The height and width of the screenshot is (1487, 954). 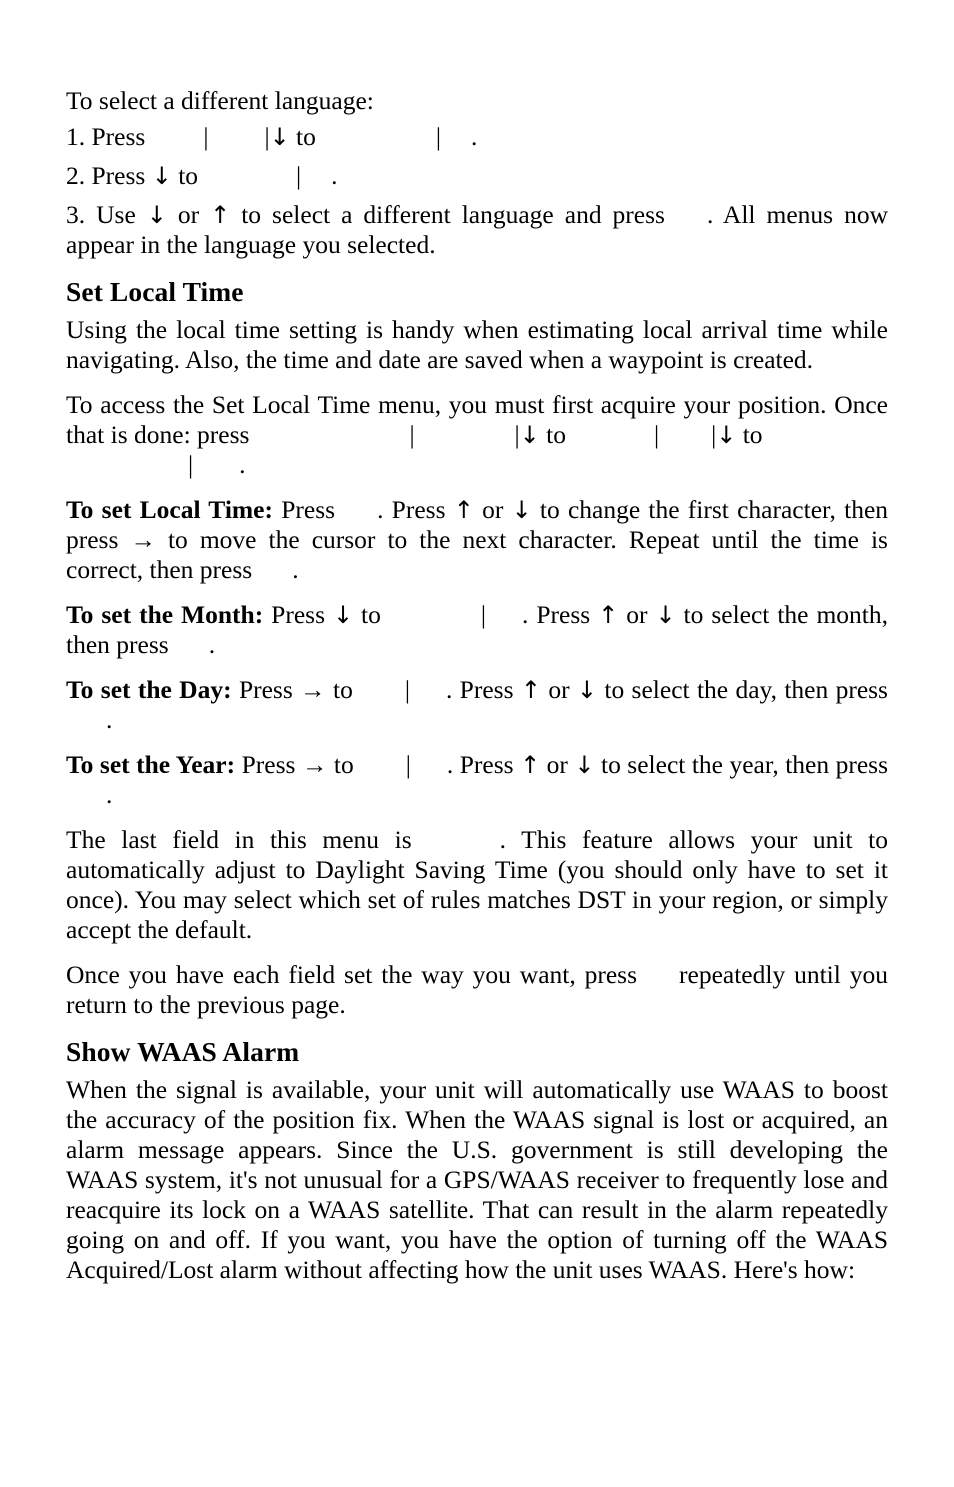 What do you see at coordinates (149, 689) in the screenshot?
I see `instruction-lead: To set the Day:` at bounding box center [149, 689].